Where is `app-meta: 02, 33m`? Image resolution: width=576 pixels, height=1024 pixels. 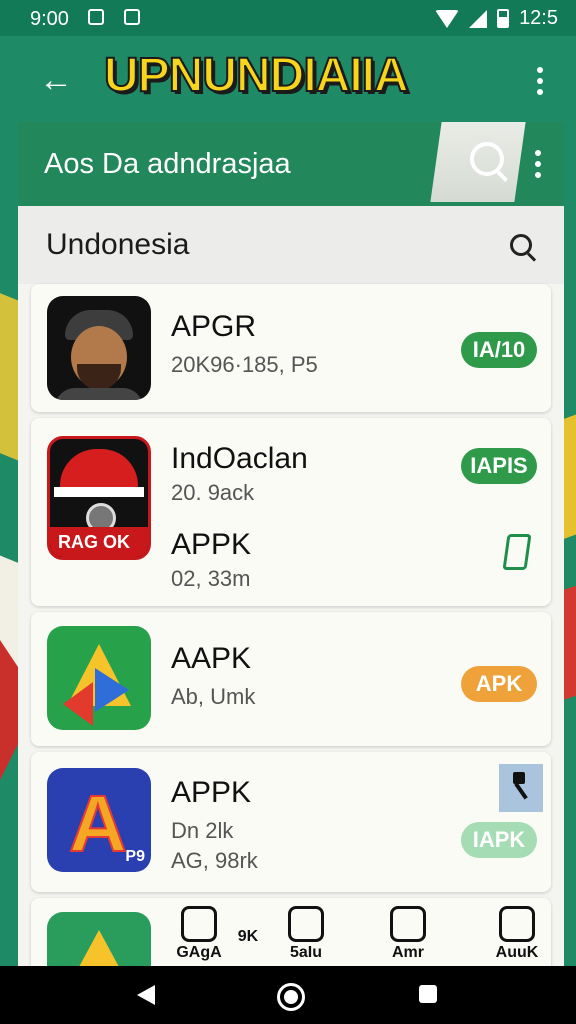 app-meta: 02, 33m is located at coordinates (211, 578).